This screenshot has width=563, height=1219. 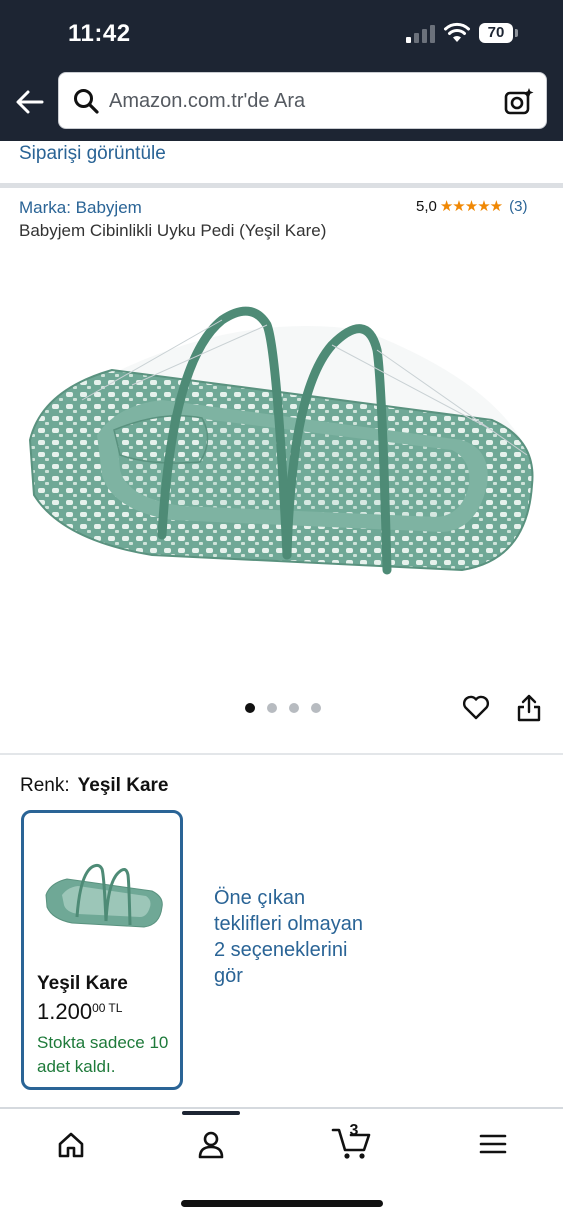 I want to click on account-icon, so click(x=211, y=1144).